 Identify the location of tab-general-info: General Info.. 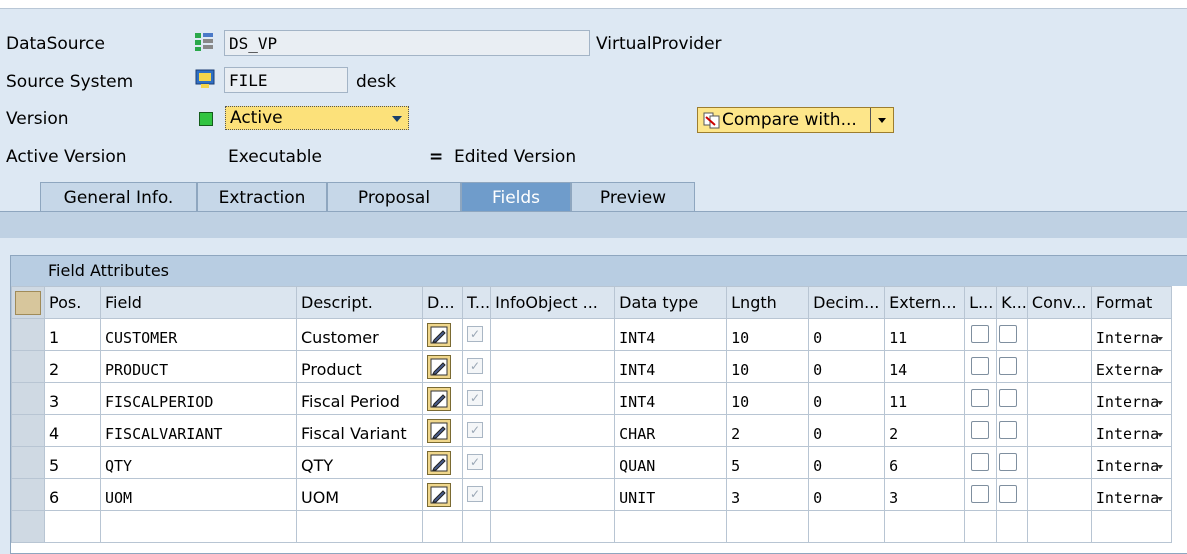
(118, 197).